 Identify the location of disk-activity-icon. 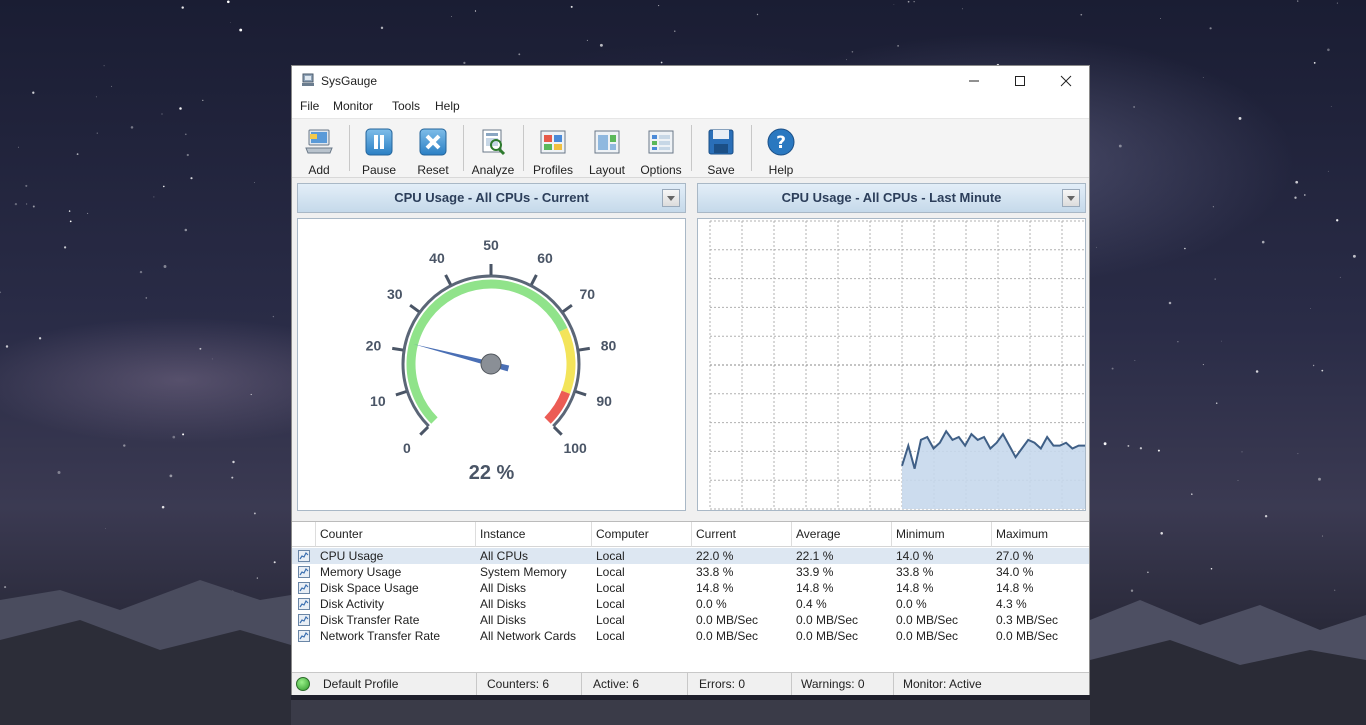
(304, 604).